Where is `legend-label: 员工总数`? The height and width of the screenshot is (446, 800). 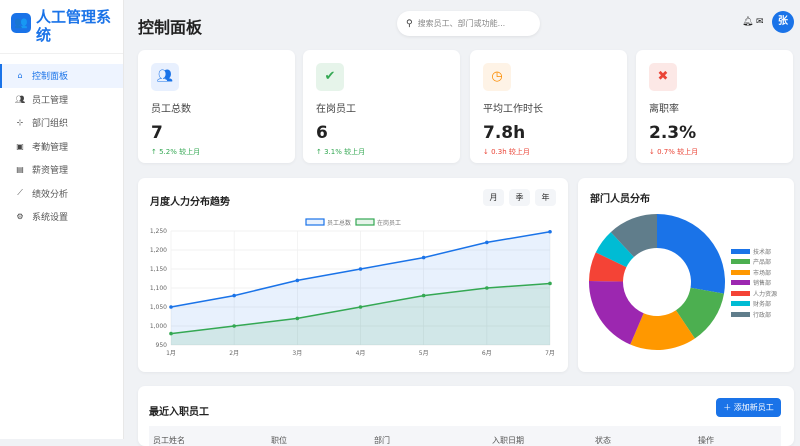 legend-label: 员工总数 is located at coordinates (339, 223).